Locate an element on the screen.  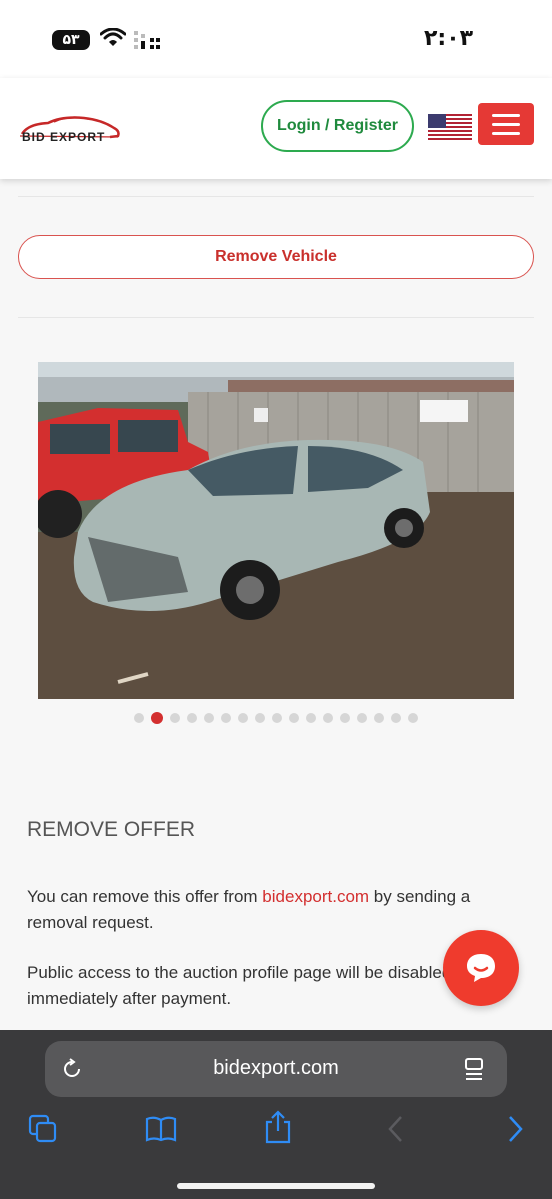
bidexport-link: bidexport.com is located at coordinates (315, 896).